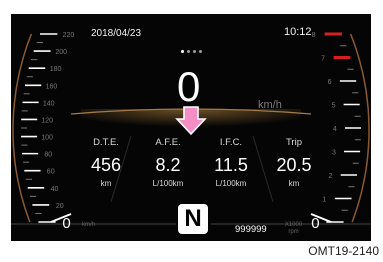 Image resolution: width=383 pixels, height=262 pixels. I want to click on scale-label: 6, so click(330, 82).